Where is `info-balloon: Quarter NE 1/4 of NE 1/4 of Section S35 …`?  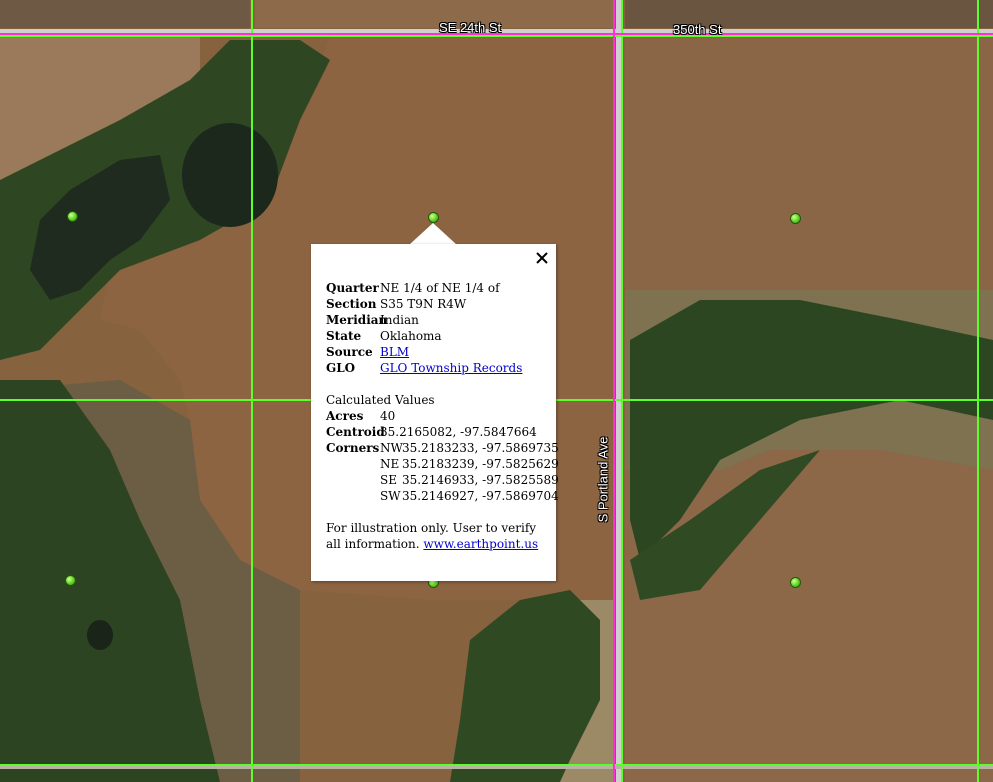 info-balloon: Quarter NE 1/4 of NE 1/4 of Section S35 … is located at coordinates (435, 412).